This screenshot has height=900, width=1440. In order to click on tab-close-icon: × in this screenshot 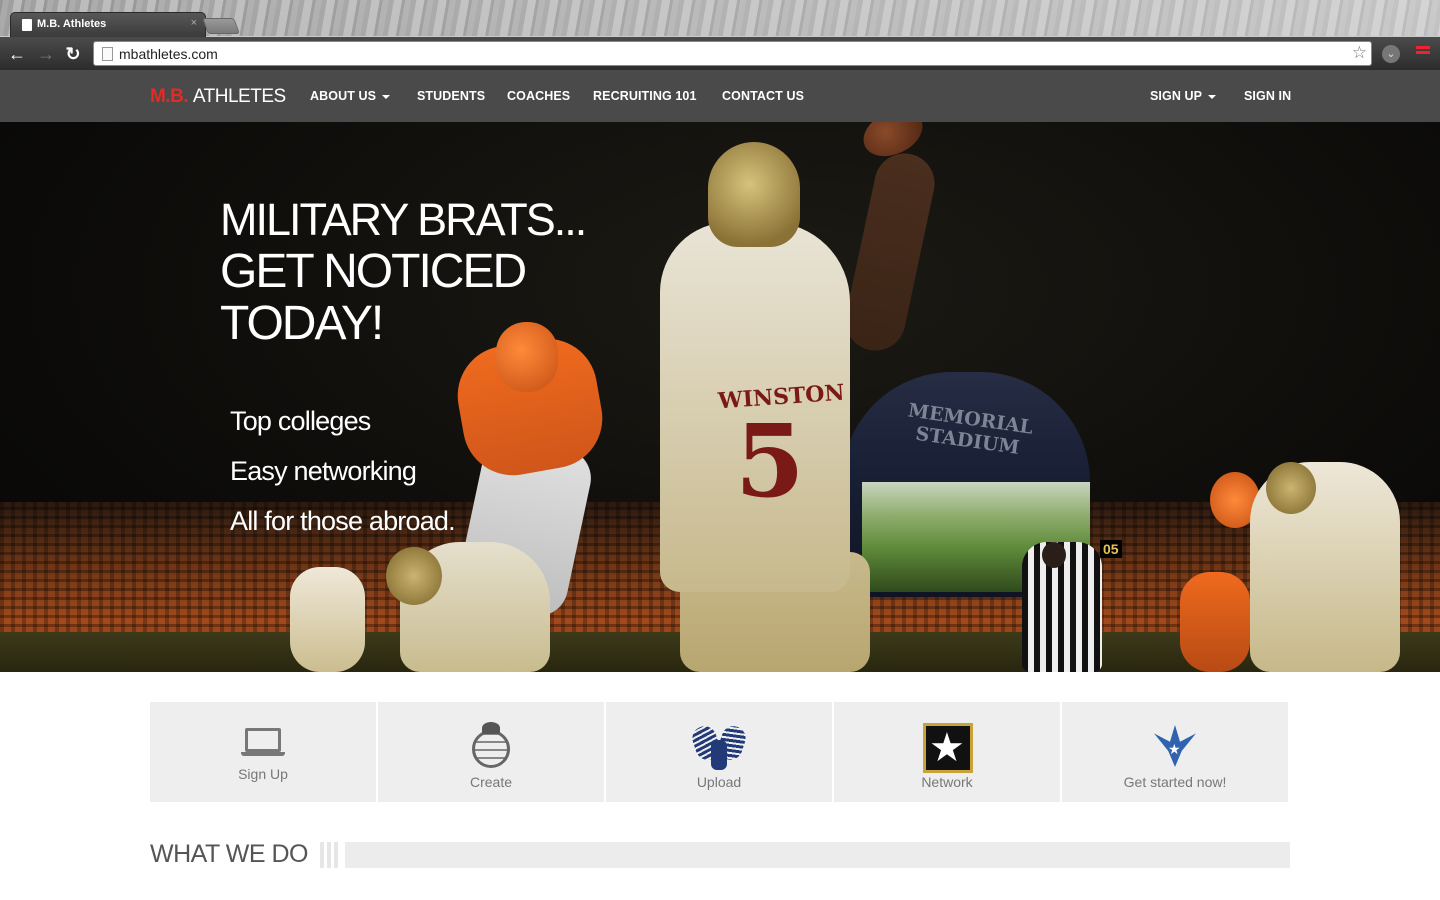, I will do `click(194, 23)`.